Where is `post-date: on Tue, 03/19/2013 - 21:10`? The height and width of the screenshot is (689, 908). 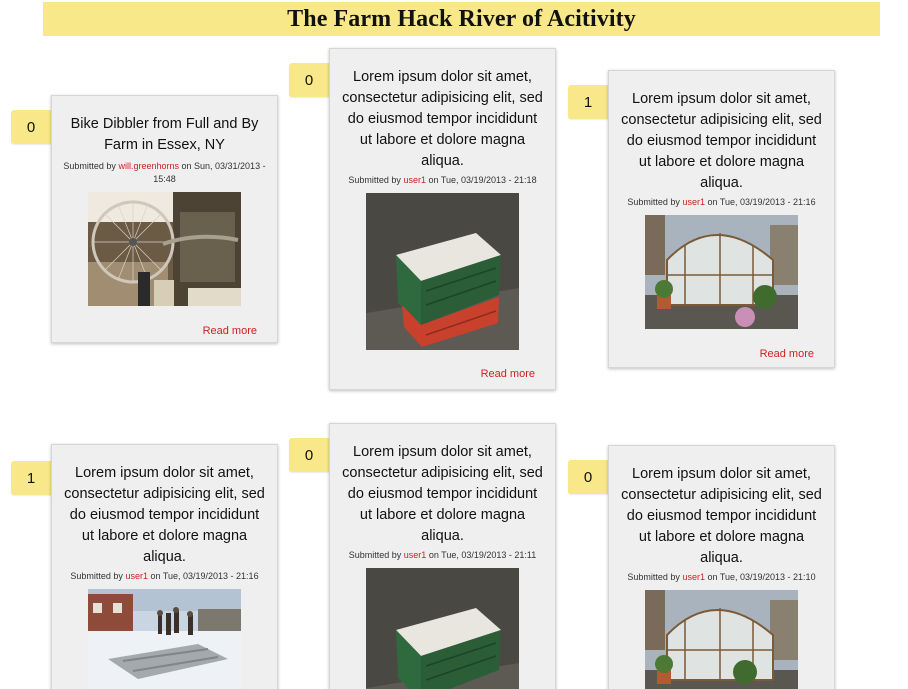 post-date: on Tue, 03/19/2013 - 21:10 is located at coordinates (761, 577).